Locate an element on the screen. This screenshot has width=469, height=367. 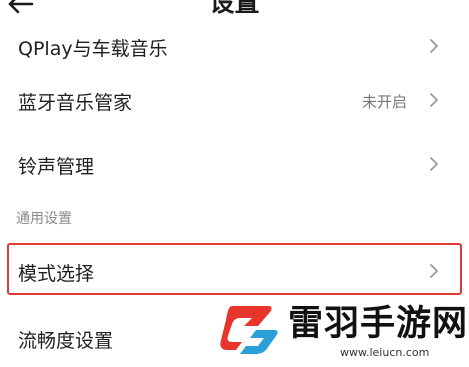
section-header-general: 通用设置 is located at coordinates (44, 219).